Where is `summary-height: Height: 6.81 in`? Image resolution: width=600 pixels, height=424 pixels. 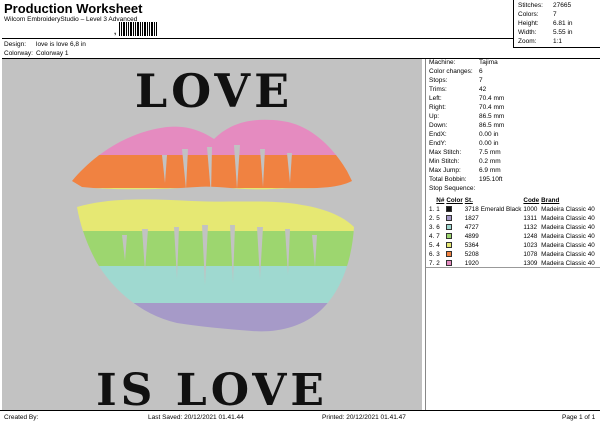
summary-height: Height: 6.81 in is located at coordinates (545, 23).